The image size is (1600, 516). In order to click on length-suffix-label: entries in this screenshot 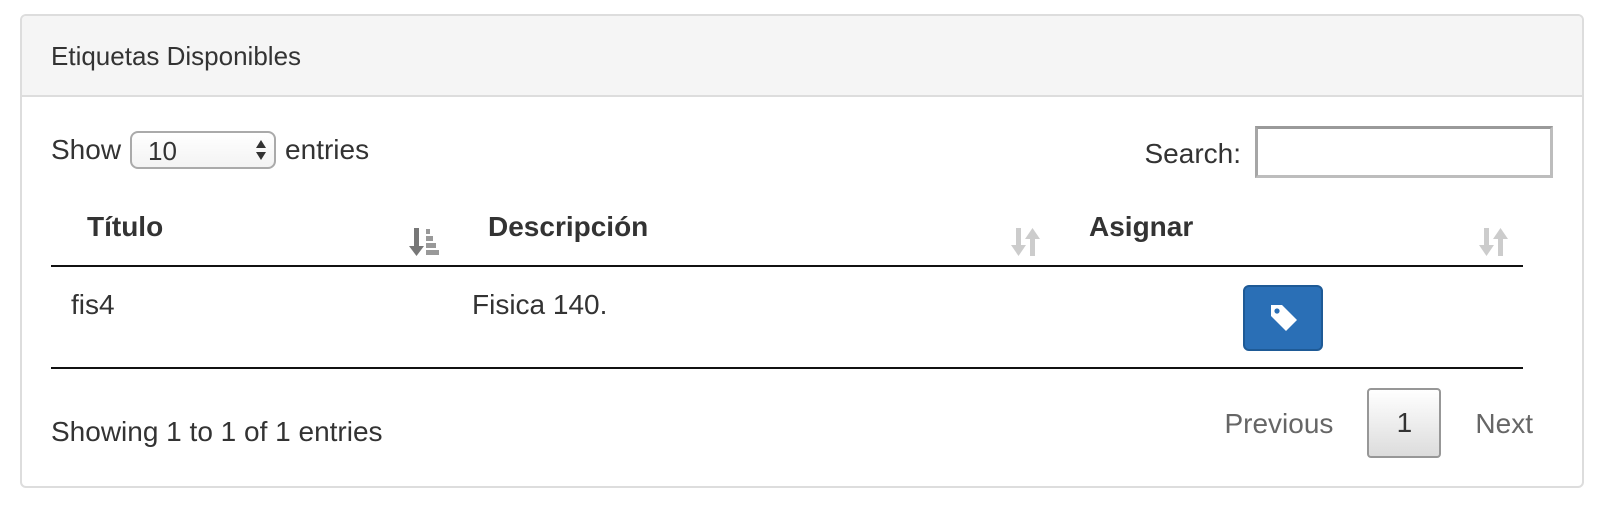, I will do `click(327, 149)`.